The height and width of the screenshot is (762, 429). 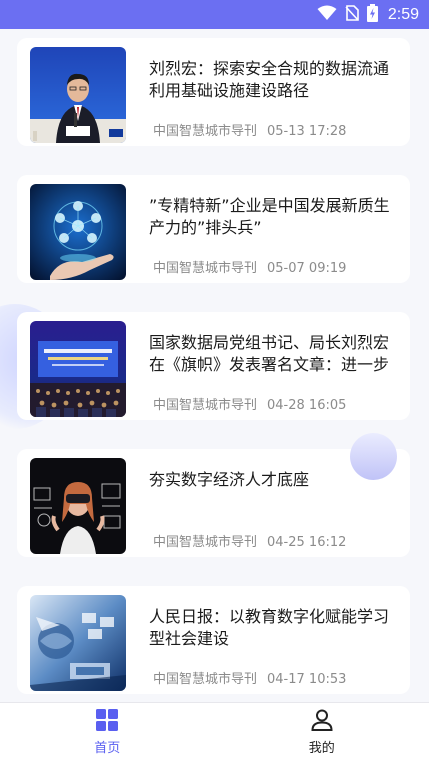 What do you see at coordinates (322, 722) in the screenshot?
I see `user-icon` at bounding box center [322, 722].